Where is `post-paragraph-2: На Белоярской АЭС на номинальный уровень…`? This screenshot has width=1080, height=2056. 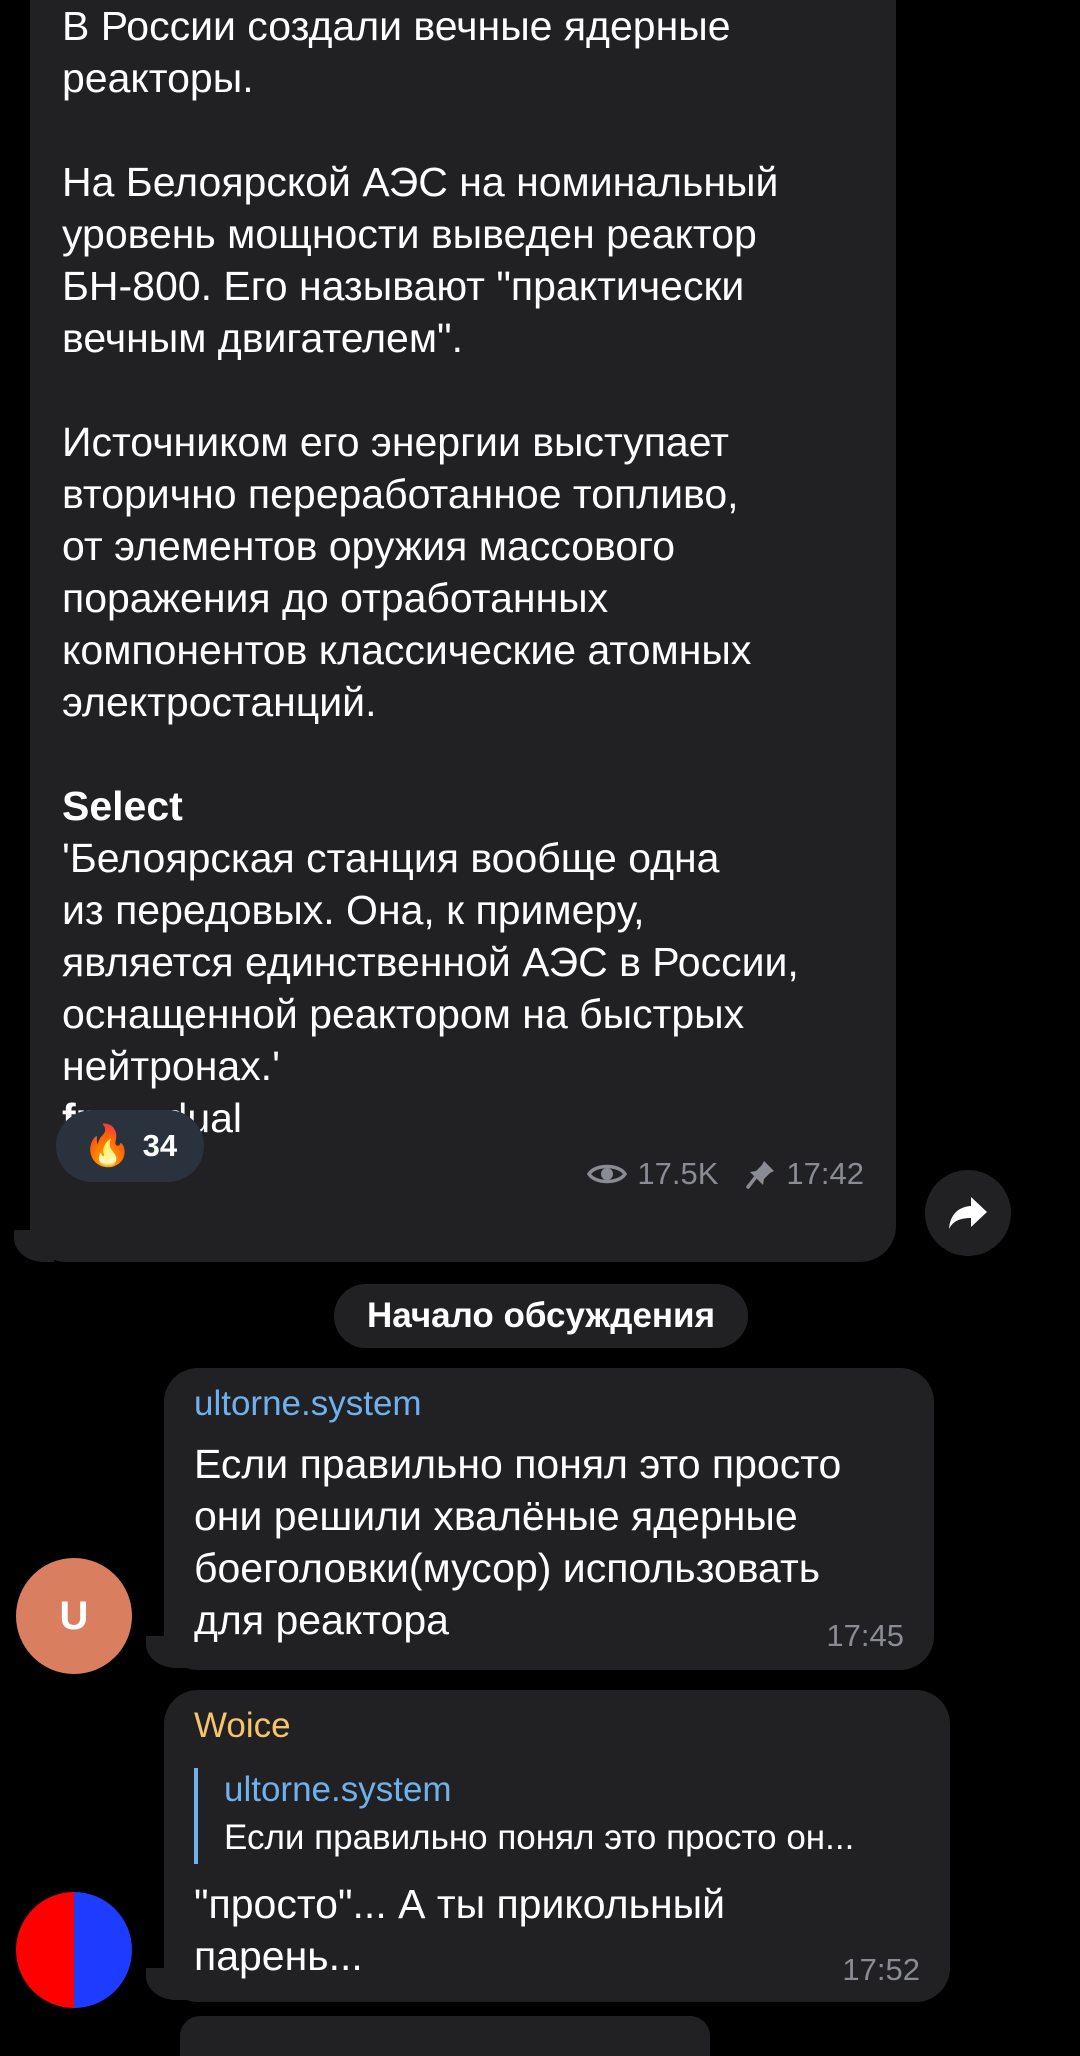
post-paragraph-2: На Белоярской АЭС на номинальный уровень… is located at coordinates (420, 260).